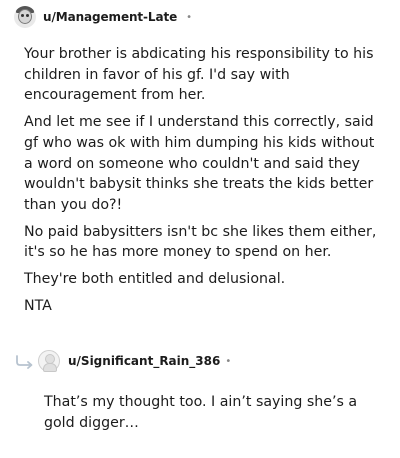 The image size is (400, 458). I want to click on reply-arrow-icon, so click(24, 362).